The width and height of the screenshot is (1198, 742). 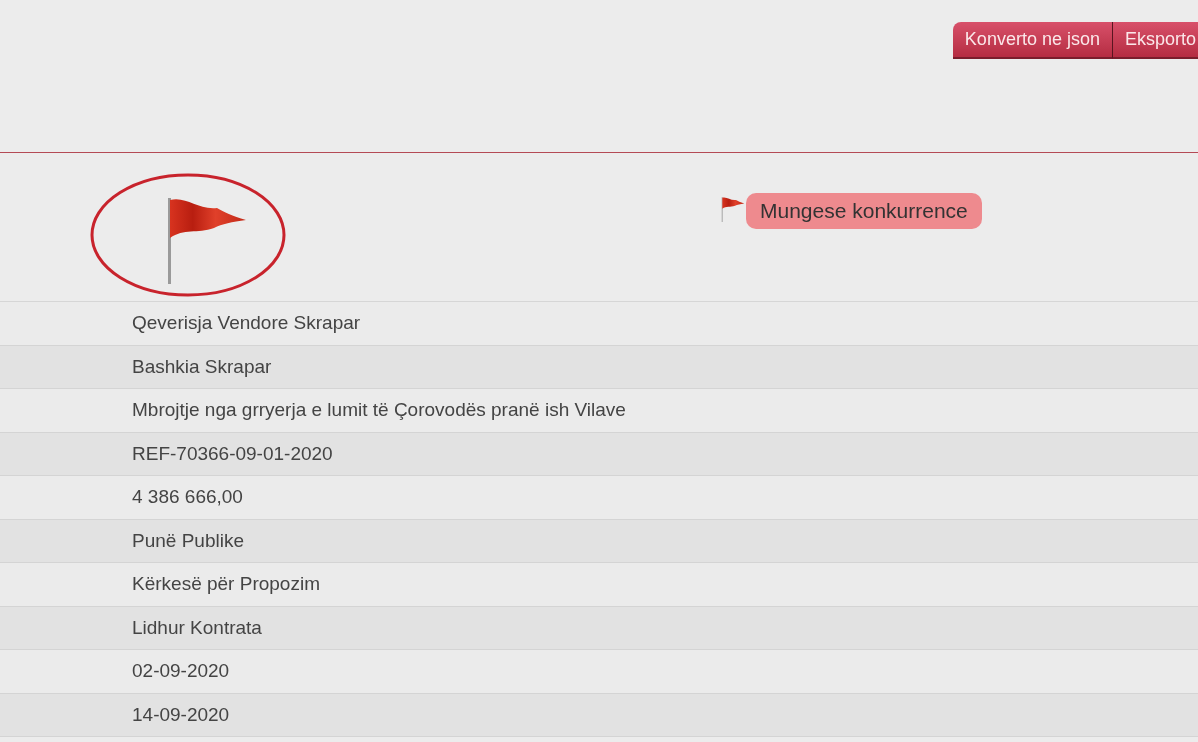 I want to click on flag-icon, so click(x=733, y=209).